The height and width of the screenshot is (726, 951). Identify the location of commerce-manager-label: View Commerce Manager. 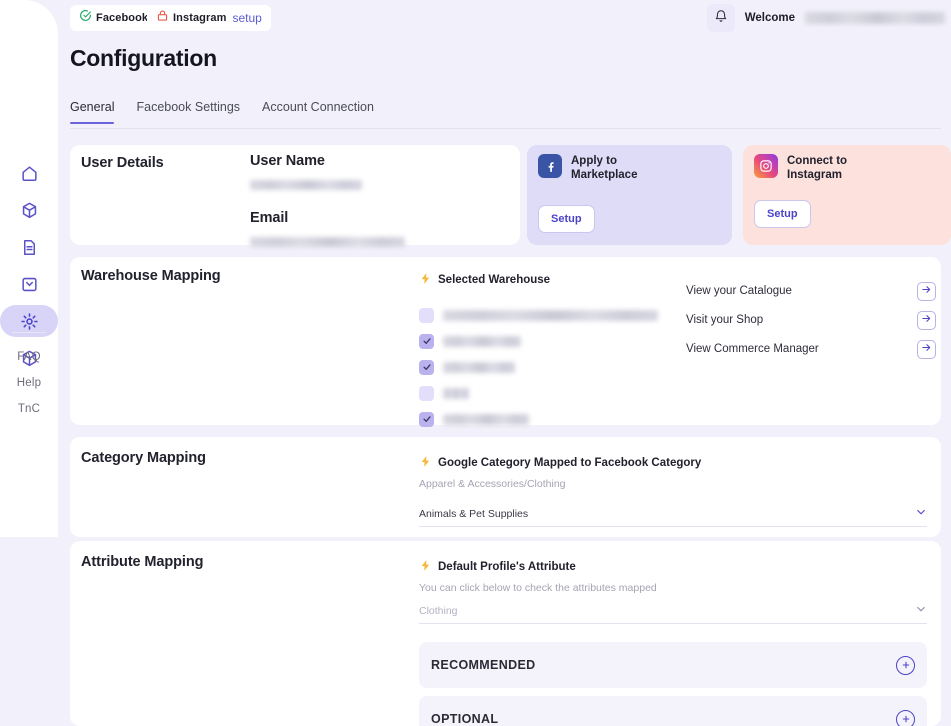
(752, 349).